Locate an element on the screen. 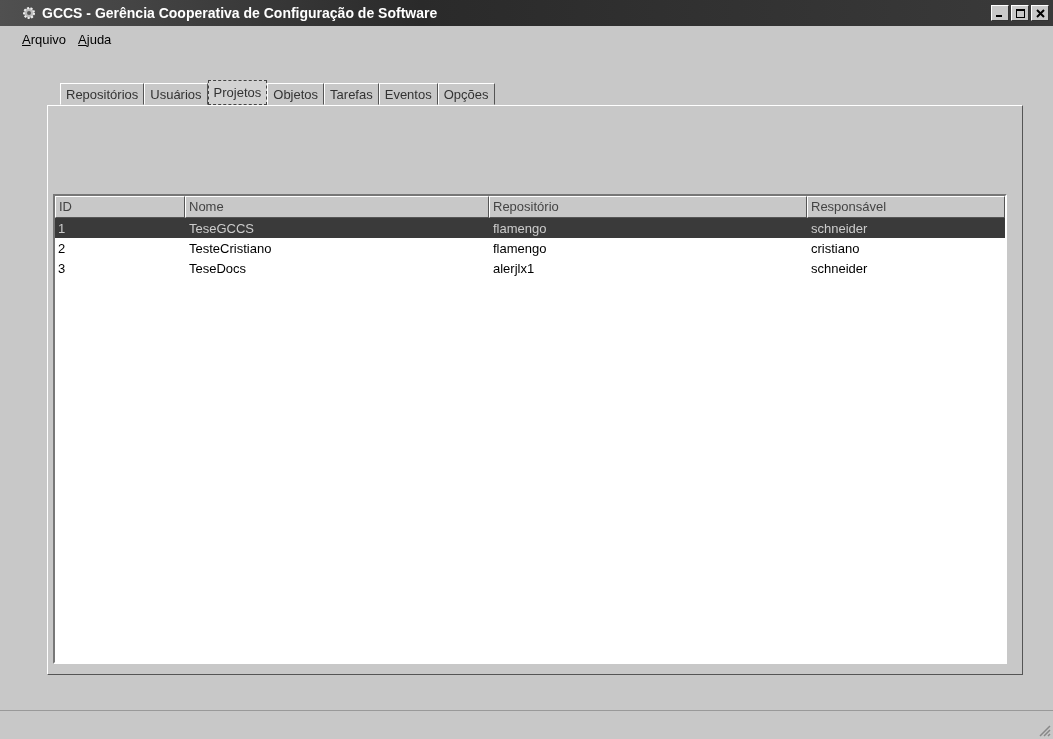 This screenshot has width=1053, height=739. table-cell-text: alerjlx1 is located at coordinates (514, 268).